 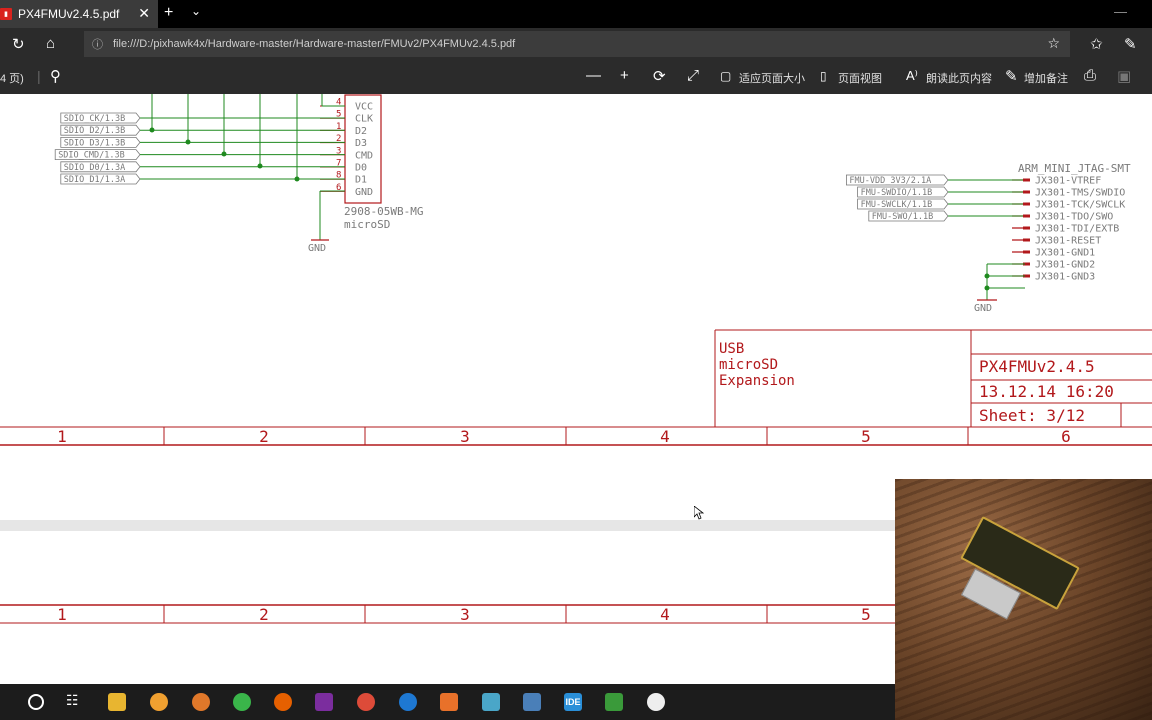 I want to click on jtag-pin-name: JX301-GND1, so click(x=1065, y=253).